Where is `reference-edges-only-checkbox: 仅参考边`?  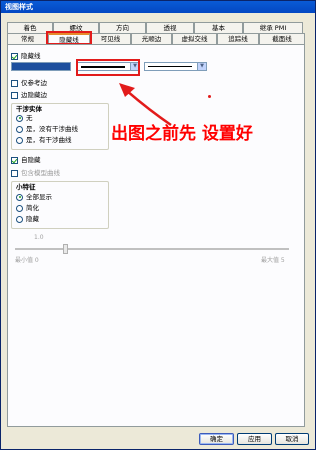
reference-edges-only-checkbox: 仅参考边 is located at coordinates (29, 83).